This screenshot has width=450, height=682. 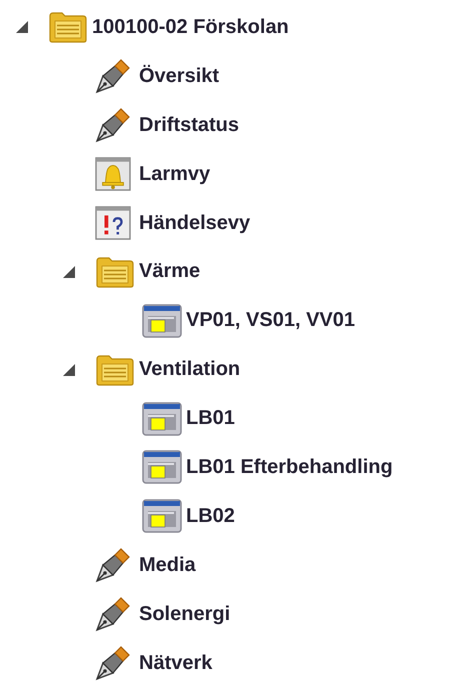 What do you see at coordinates (189, 370) in the screenshot?
I see `tree-item-label: Ventilation` at bounding box center [189, 370].